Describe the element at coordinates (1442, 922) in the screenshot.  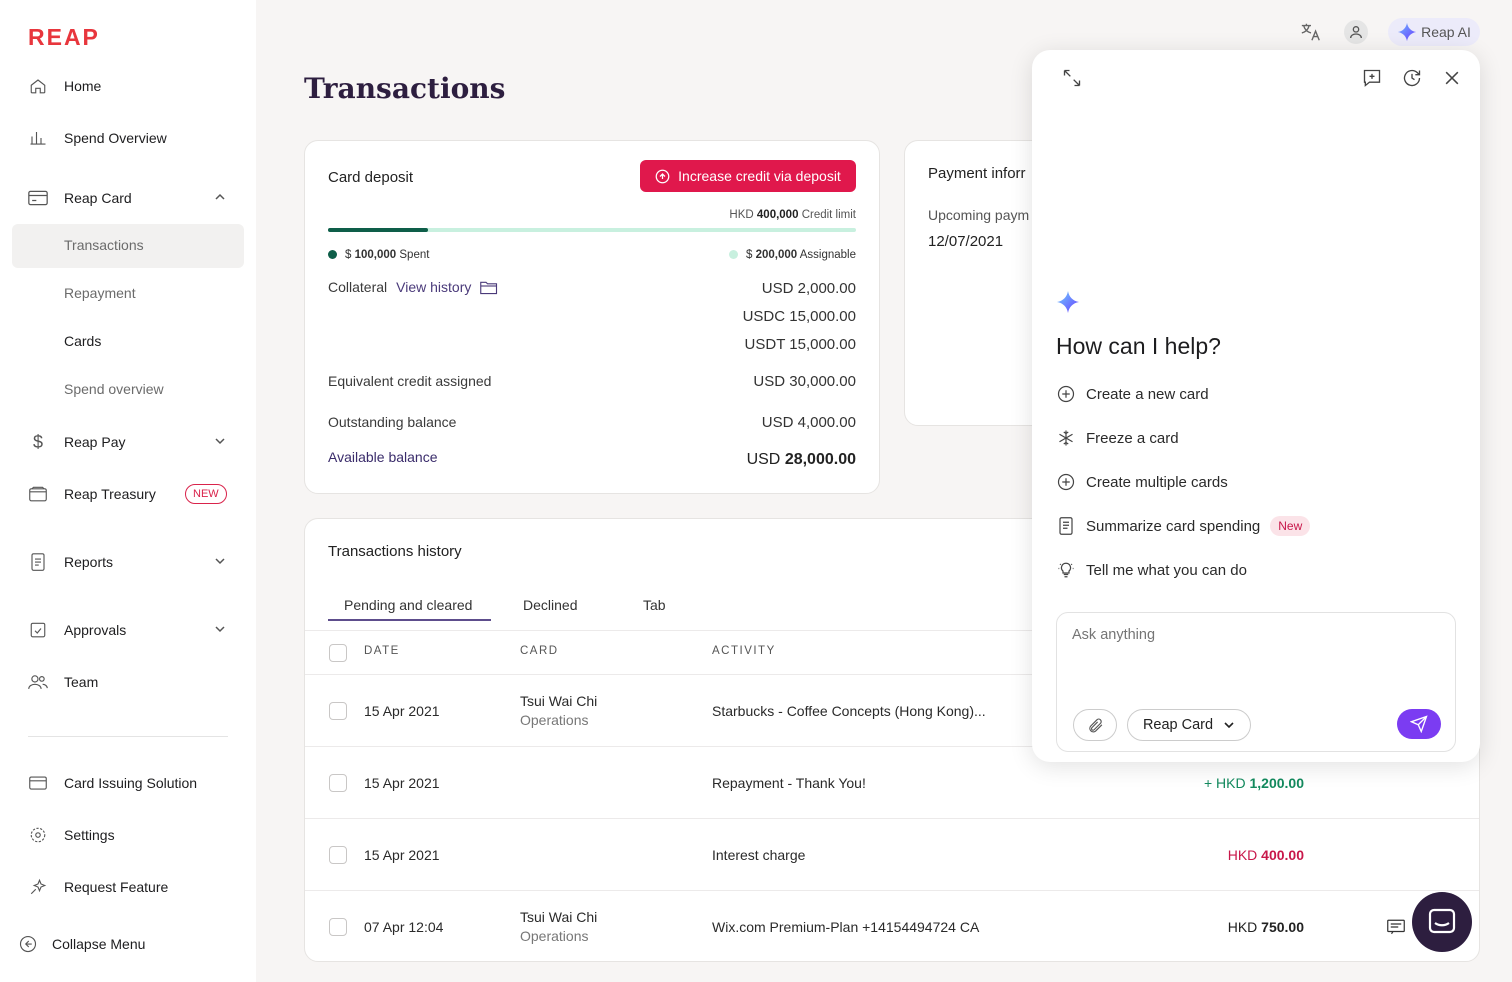
I see `chat-widget-button` at that location.